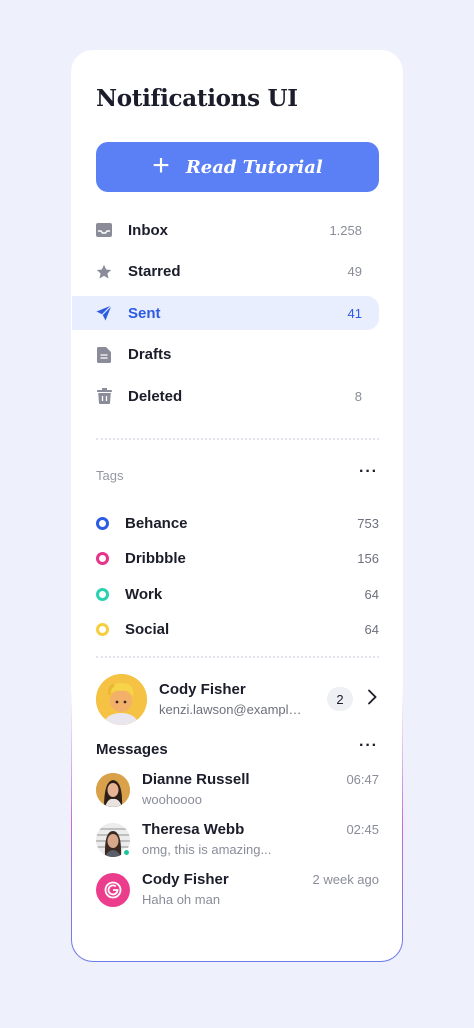 This screenshot has height=1028, width=474. Describe the element at coordinates (155, 396) in the screenshot. I see `nav-item-label: Deleted` at that location.